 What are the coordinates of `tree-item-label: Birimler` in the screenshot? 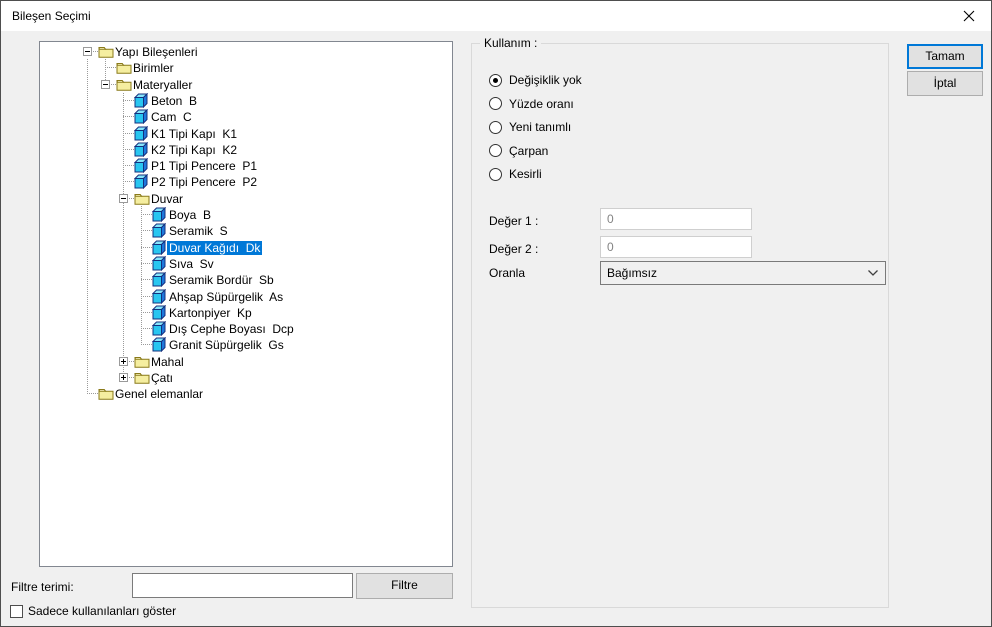 It's located at (153, 68).